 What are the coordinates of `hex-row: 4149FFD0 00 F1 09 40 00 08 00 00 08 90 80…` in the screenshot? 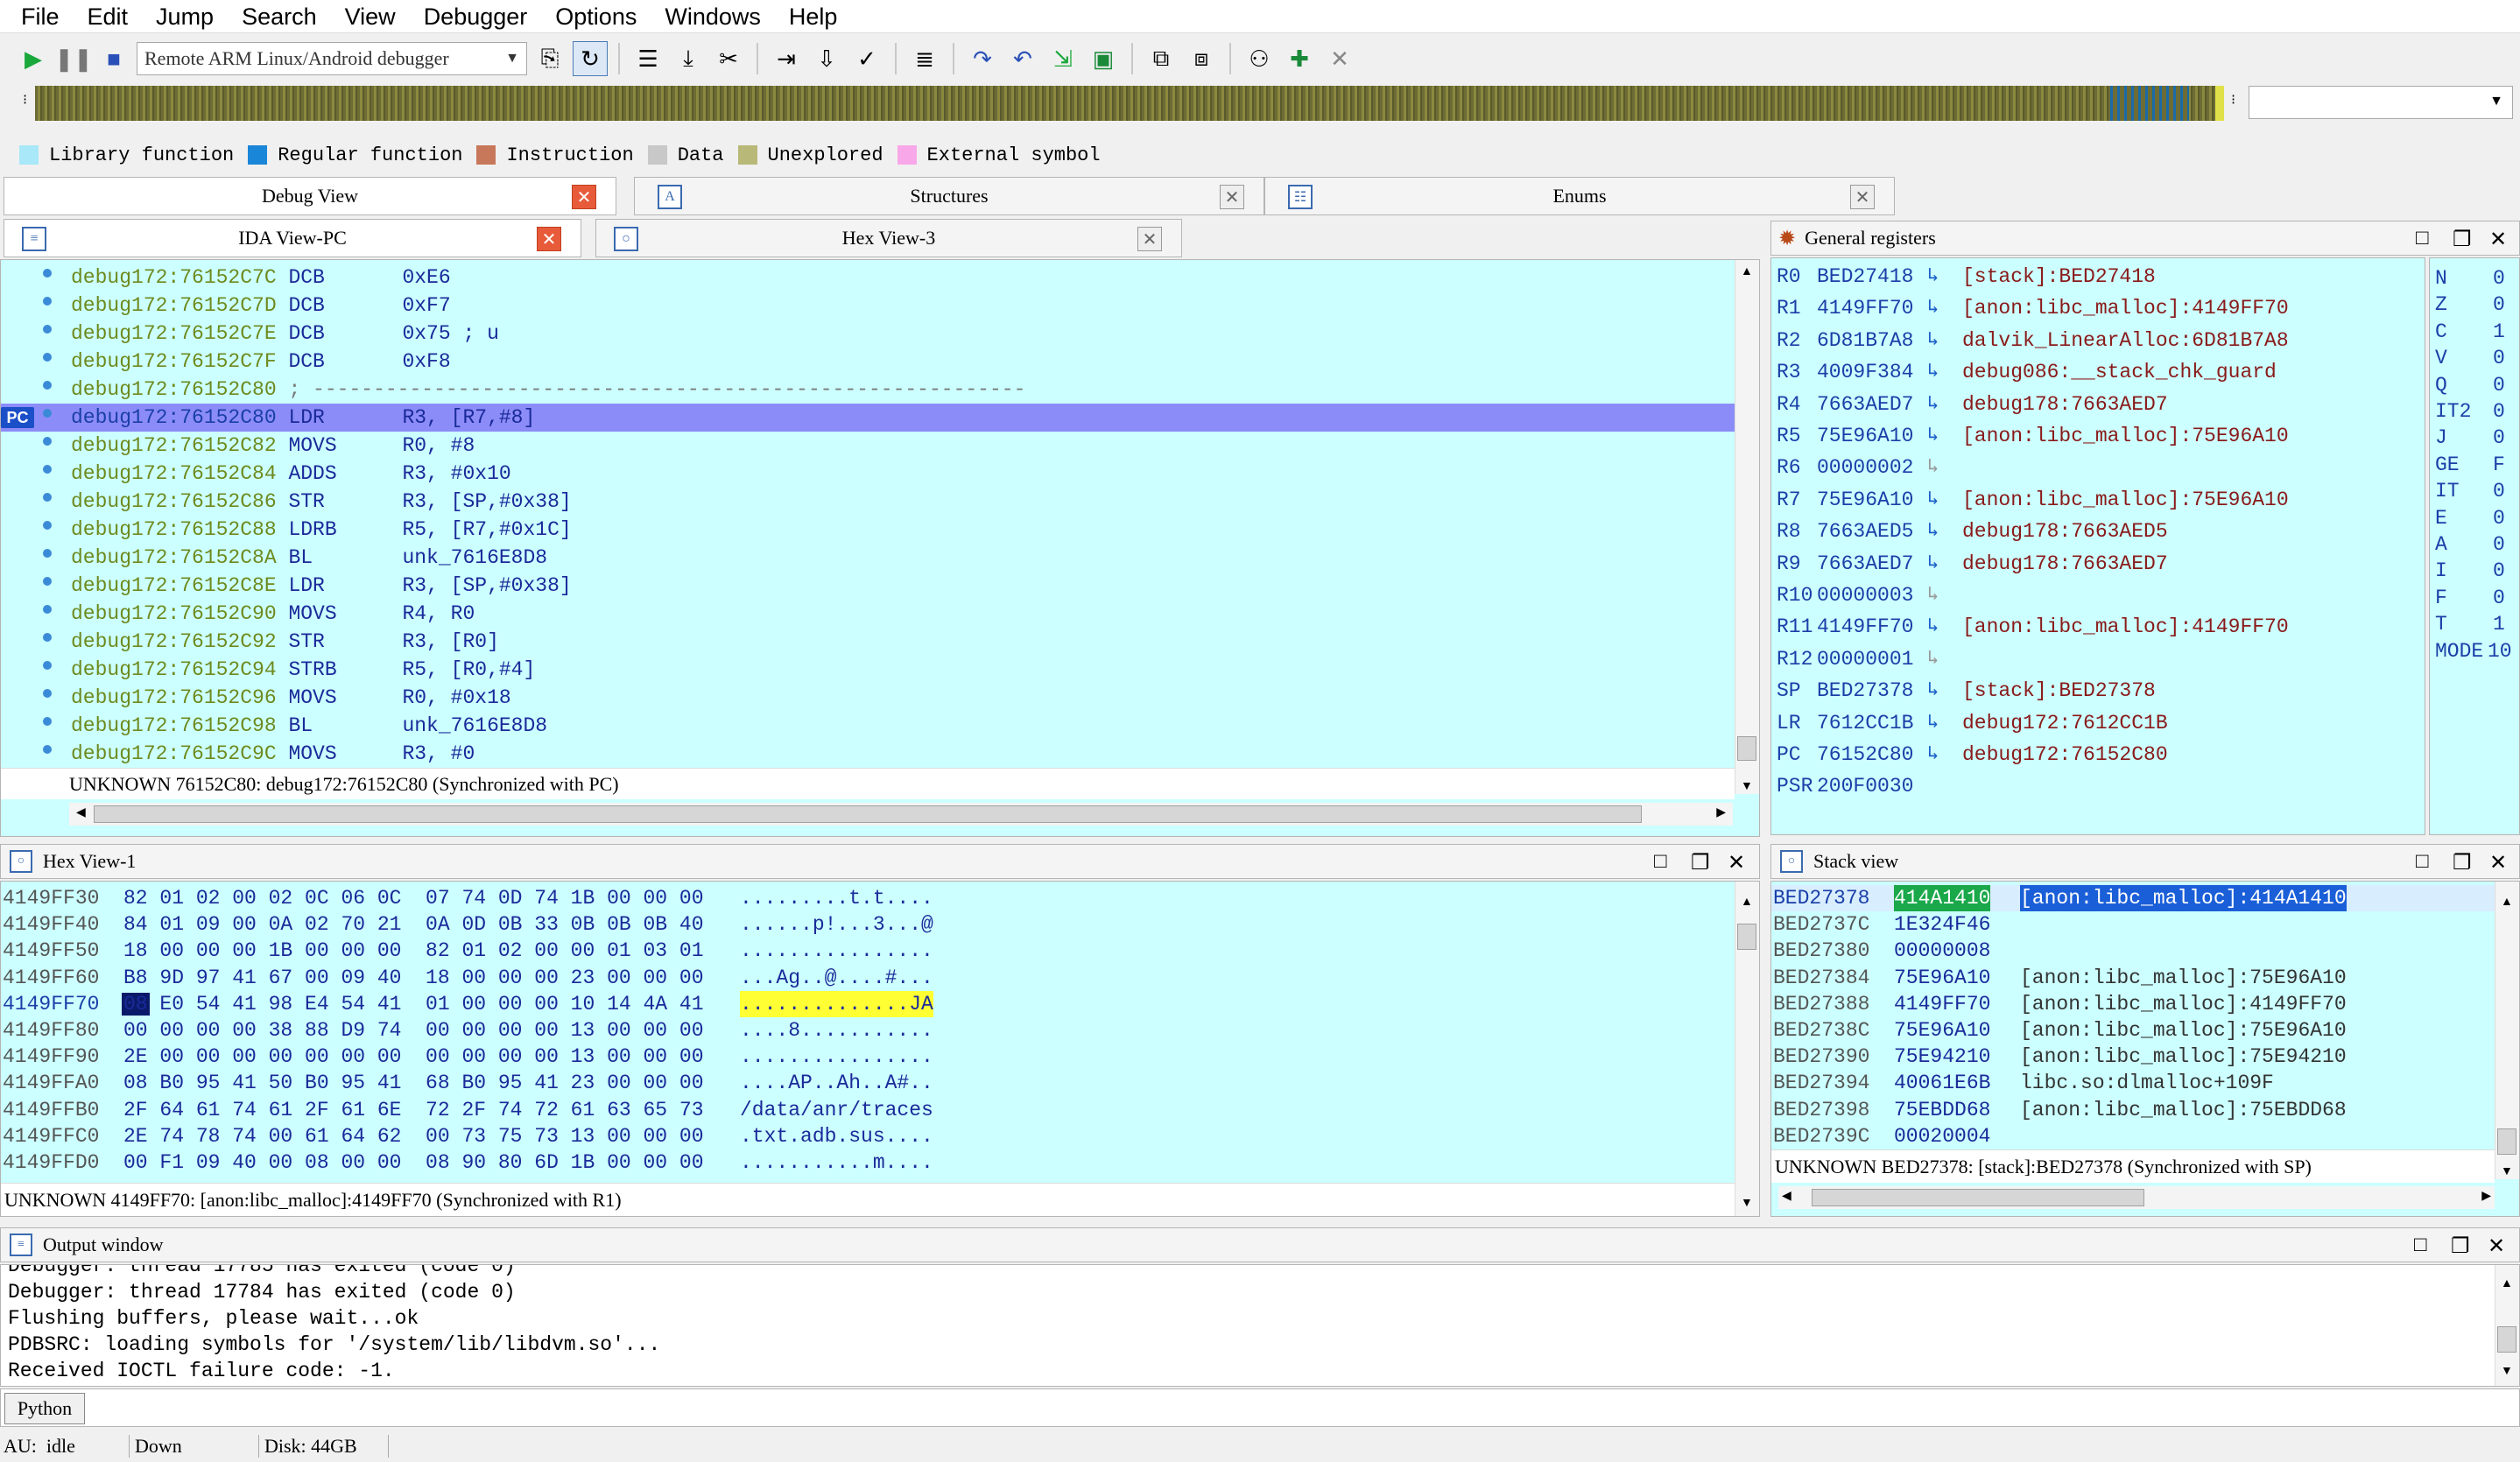 It's located at (859, 1163).